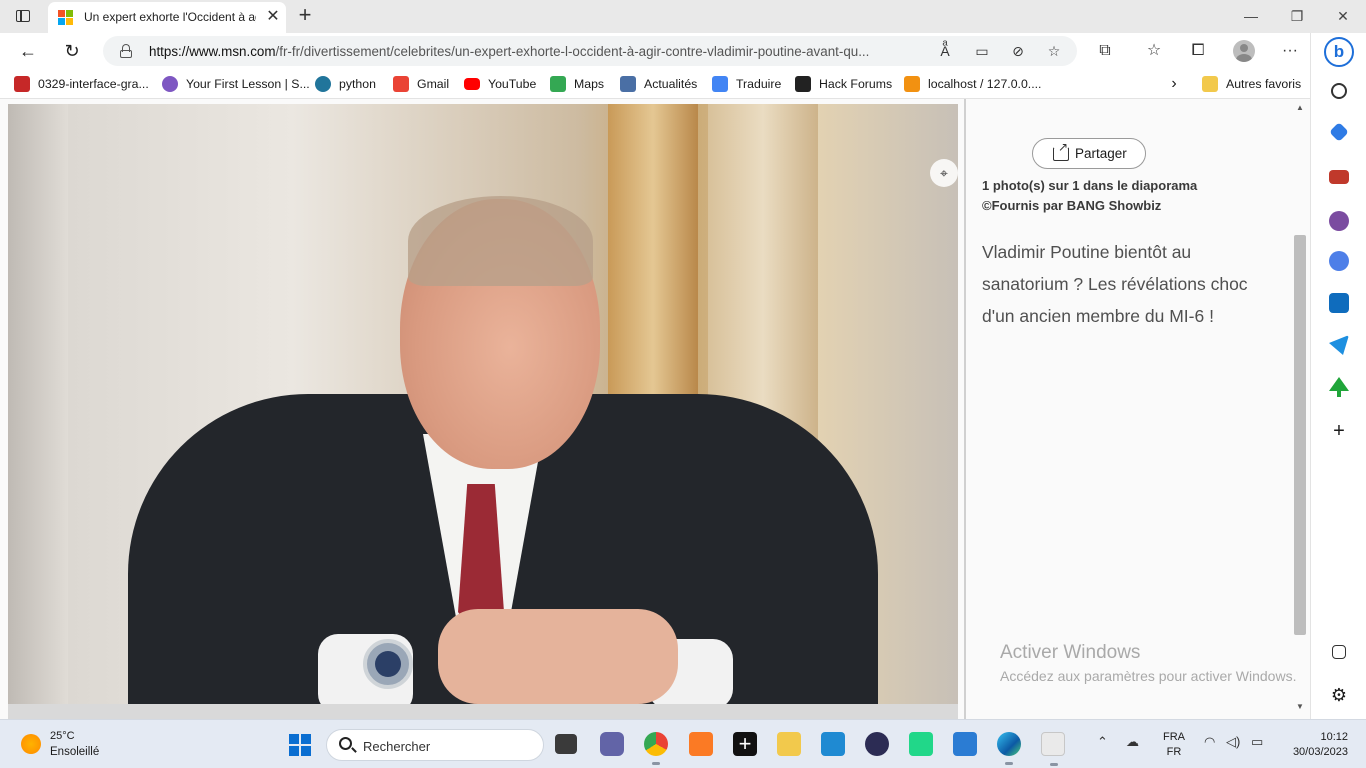 The height and width of the screenshot is (768, 1366). Describe the element at coordinates (23, 16) in the screenshot. I see `tab-actions-icon` at that location.